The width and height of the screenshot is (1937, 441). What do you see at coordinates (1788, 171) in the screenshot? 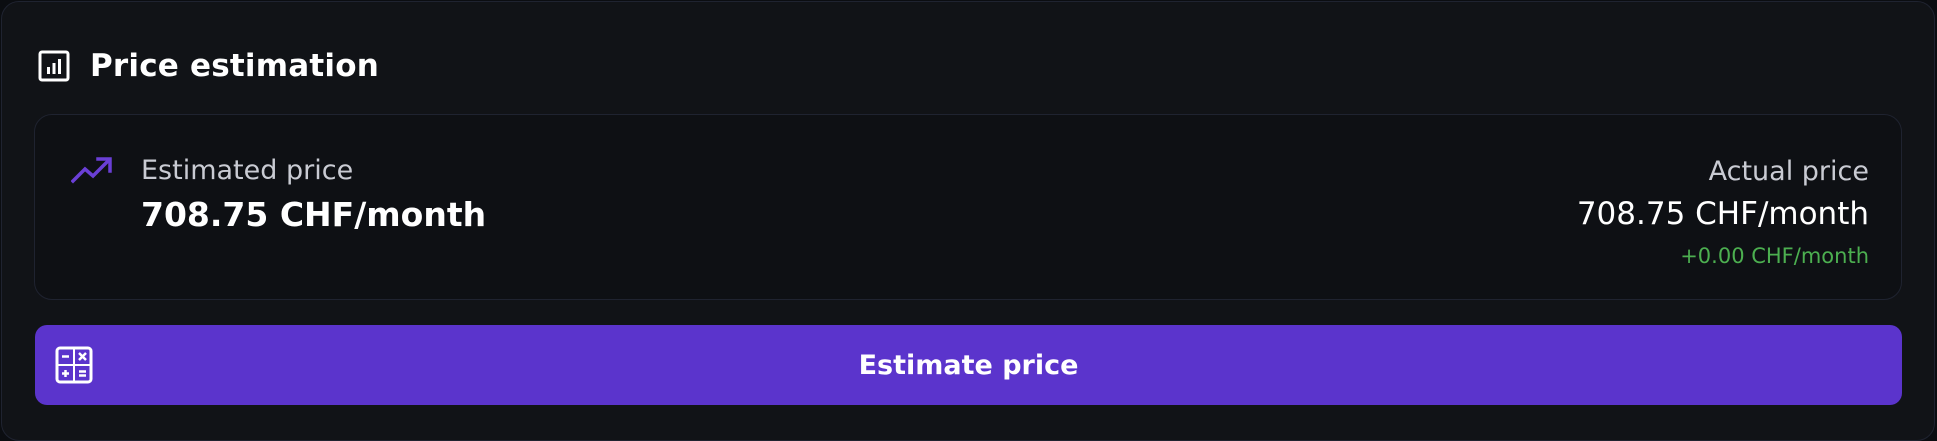
I see `actual-price-label: Actual price` at bounding box center [1788, 171].